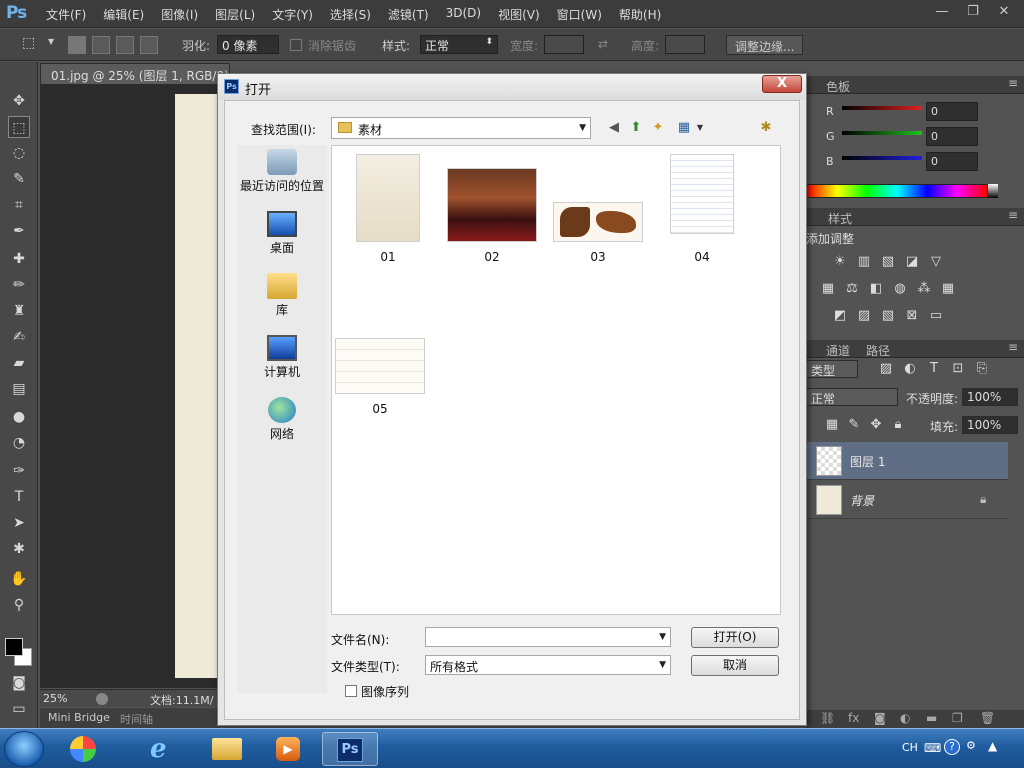 Image resolution: width=1024 pixels, height=768 pixels. I want to click on place-network: 网络, so click(282, 419).